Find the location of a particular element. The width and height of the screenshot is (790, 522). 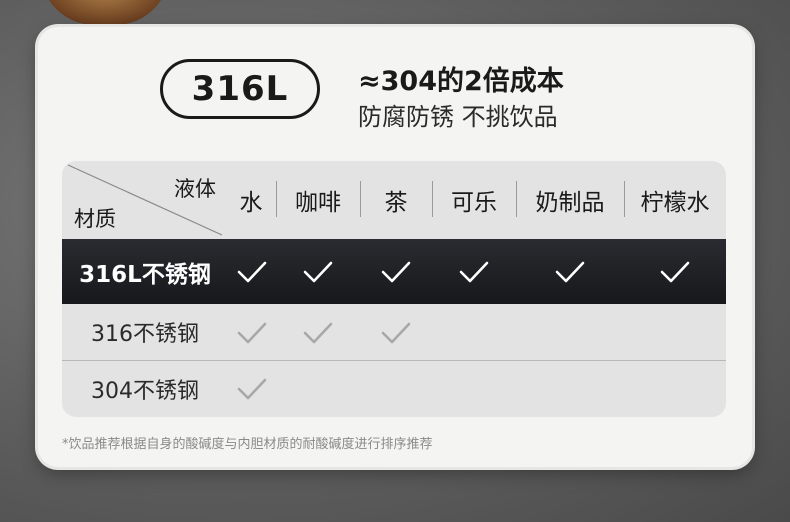

decorative-glass is located at coordinates (105, 12).